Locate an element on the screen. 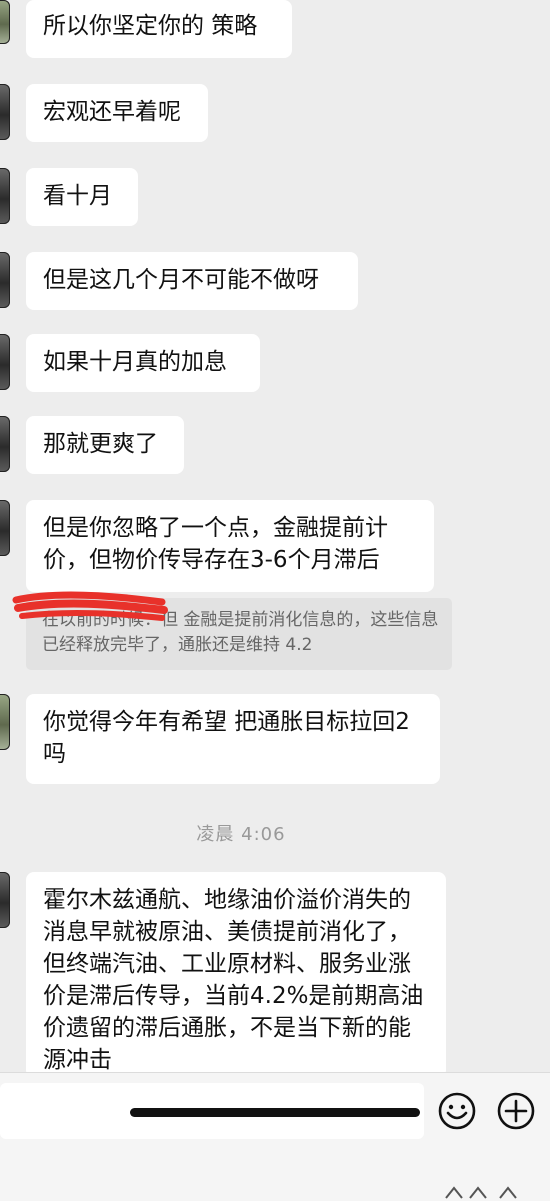  message-bubble: 所以你坚定你的 策略 is located at coordinates (159, 29).